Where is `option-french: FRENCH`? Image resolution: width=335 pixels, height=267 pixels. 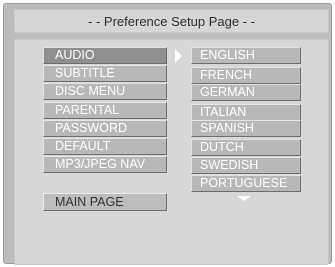 option-french: FRENCH is located at coordinates (246, 75).